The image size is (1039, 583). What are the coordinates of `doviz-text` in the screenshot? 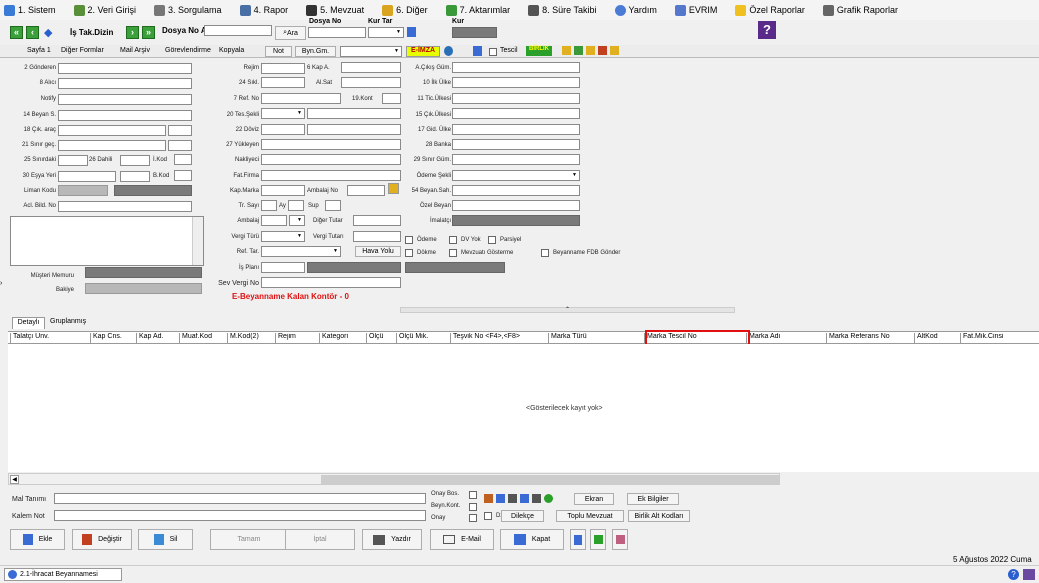 It's located at (354, 129).